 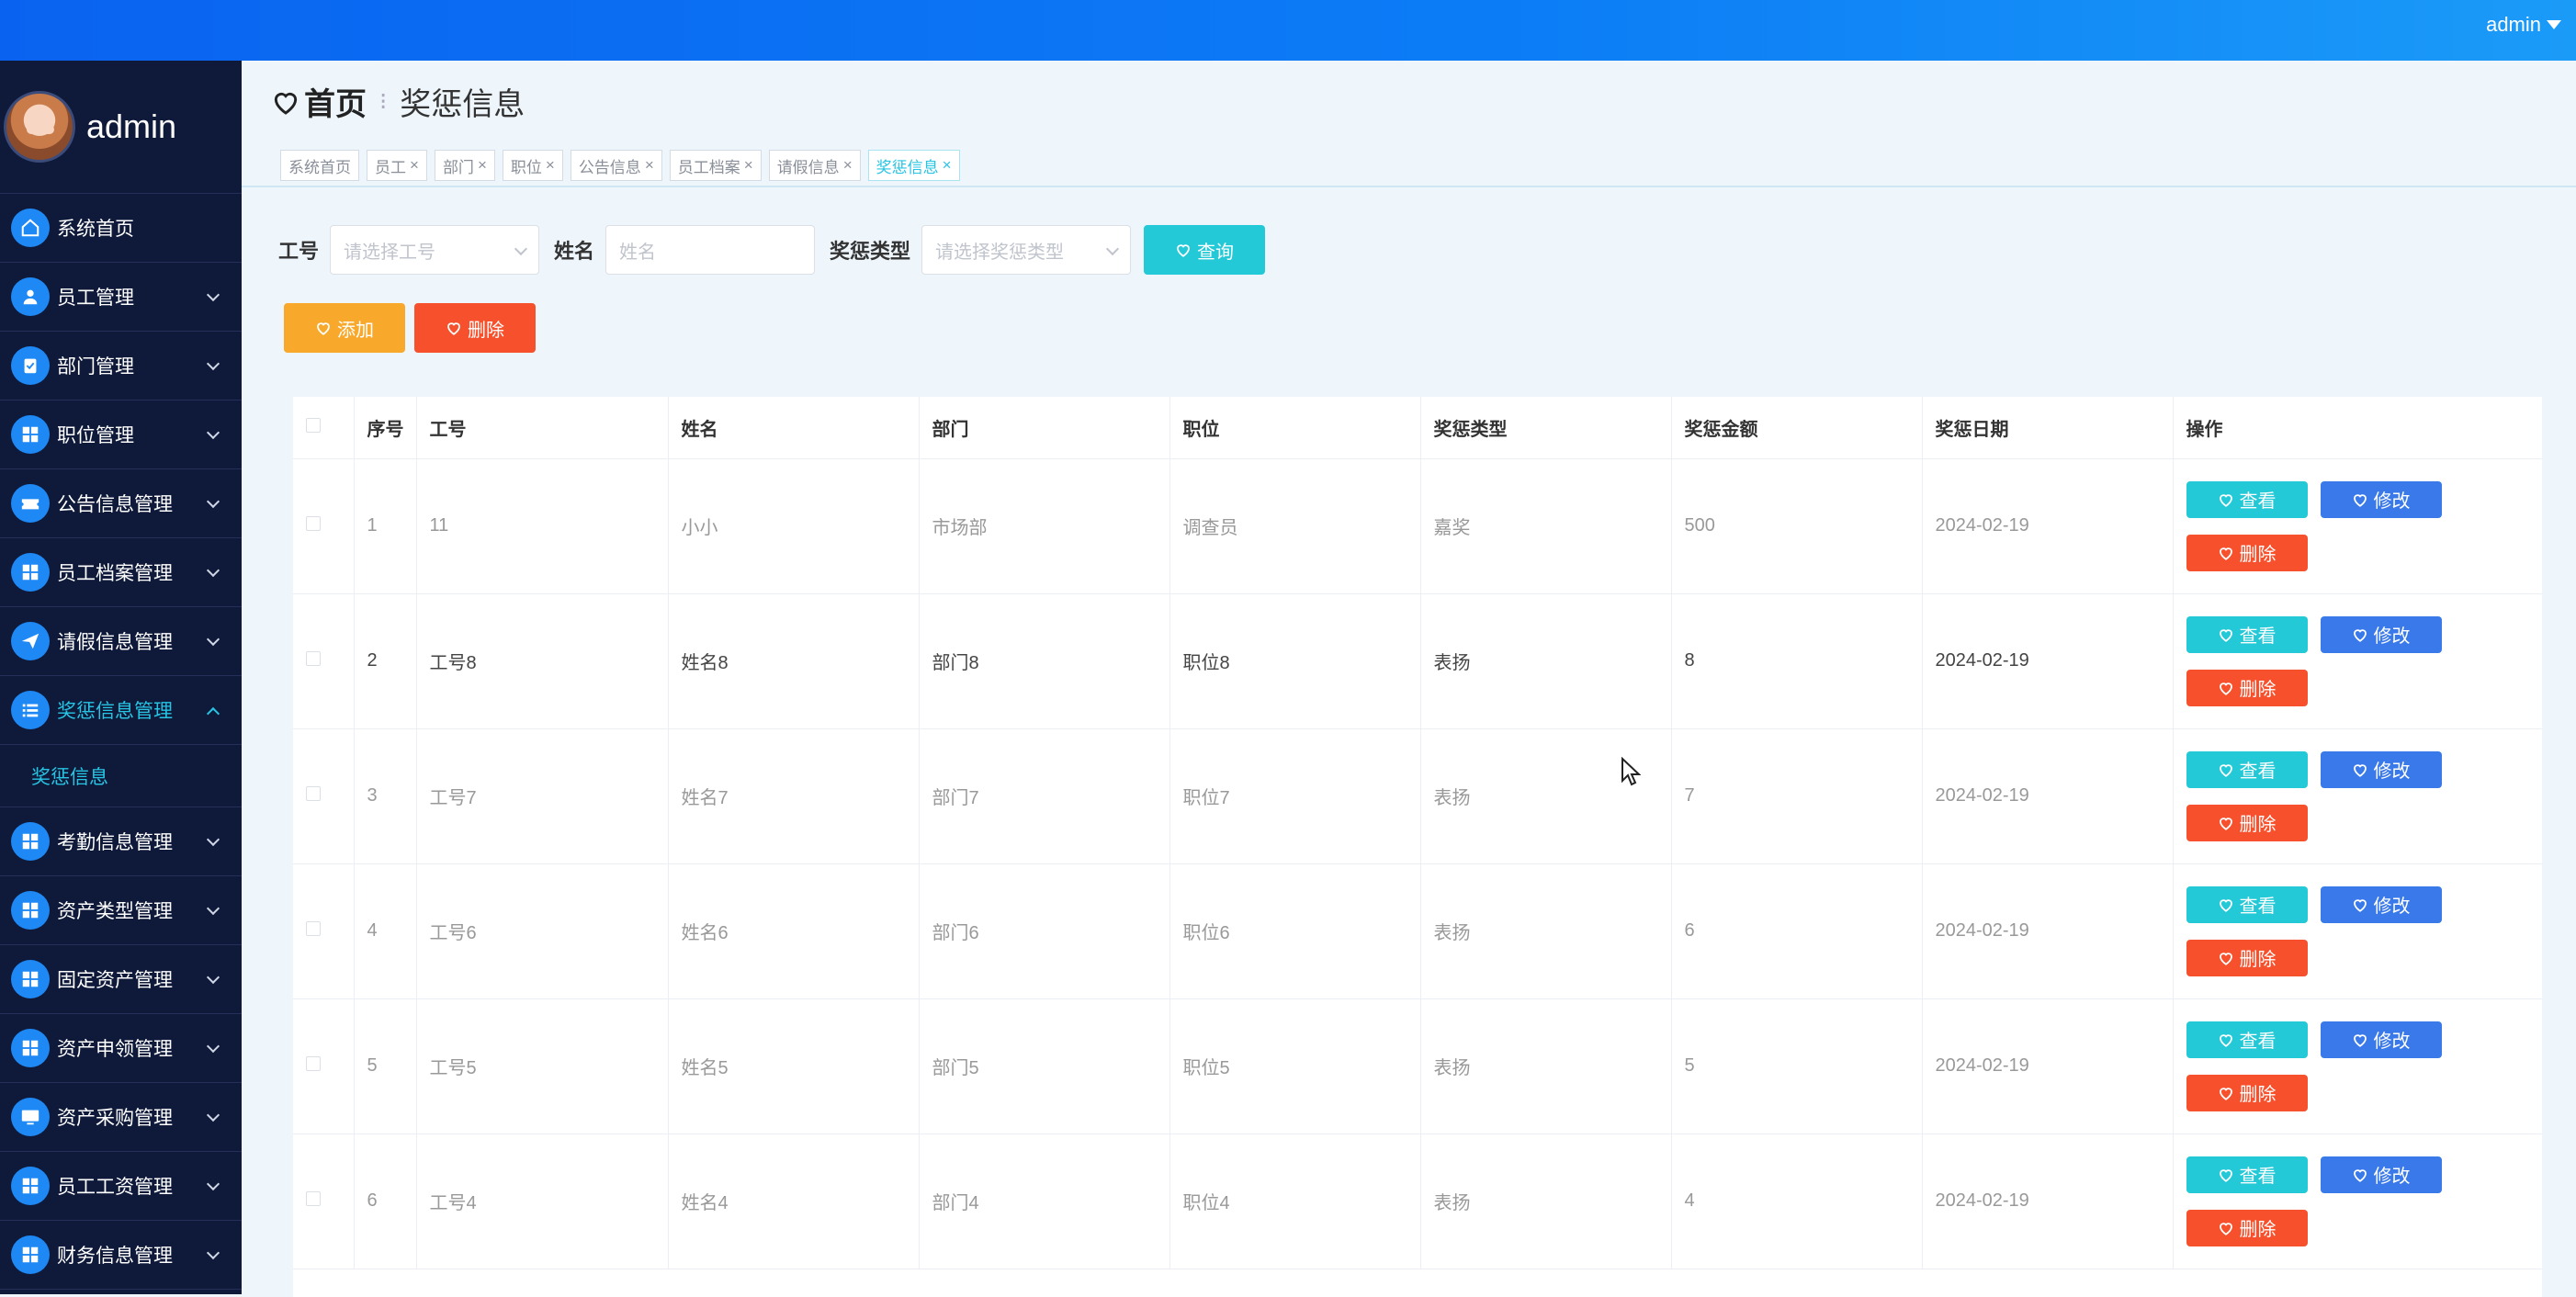 I want to click on user-name: admin, so click(x=2513, y=24).